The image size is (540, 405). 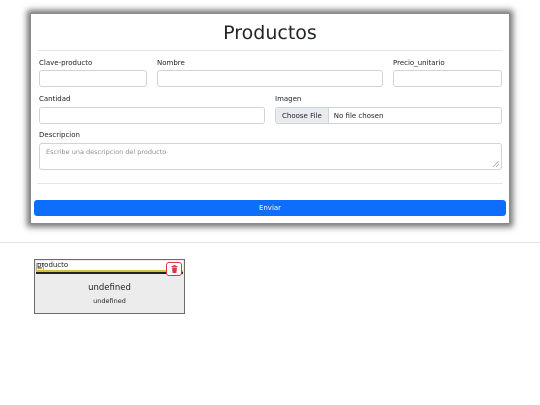 What do you see at coordinates (152, 115) in the screenshot?
I see `cantidad-input` at bounding box center [152, 115].